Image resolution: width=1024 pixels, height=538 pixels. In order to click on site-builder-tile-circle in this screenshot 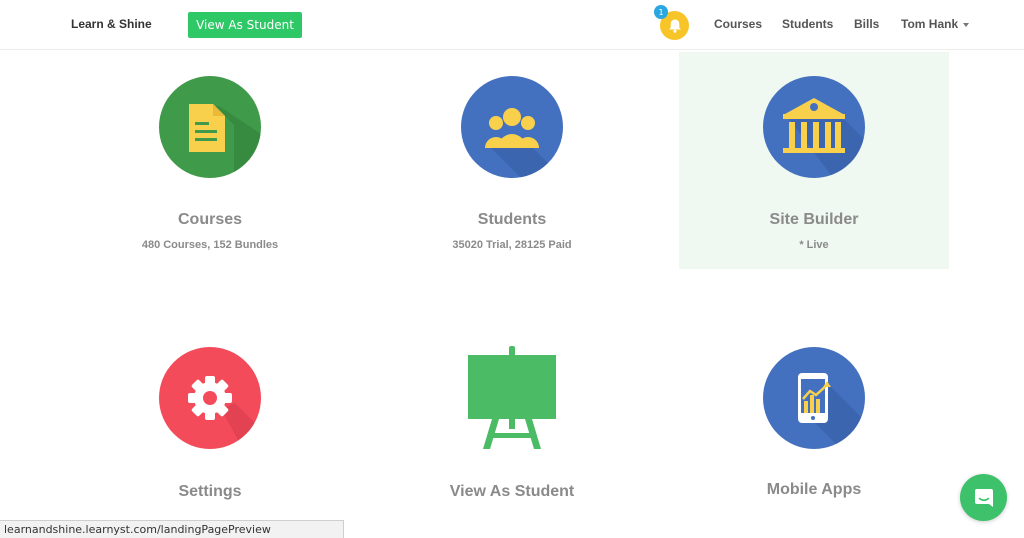, I will do `click(814, 127)`.